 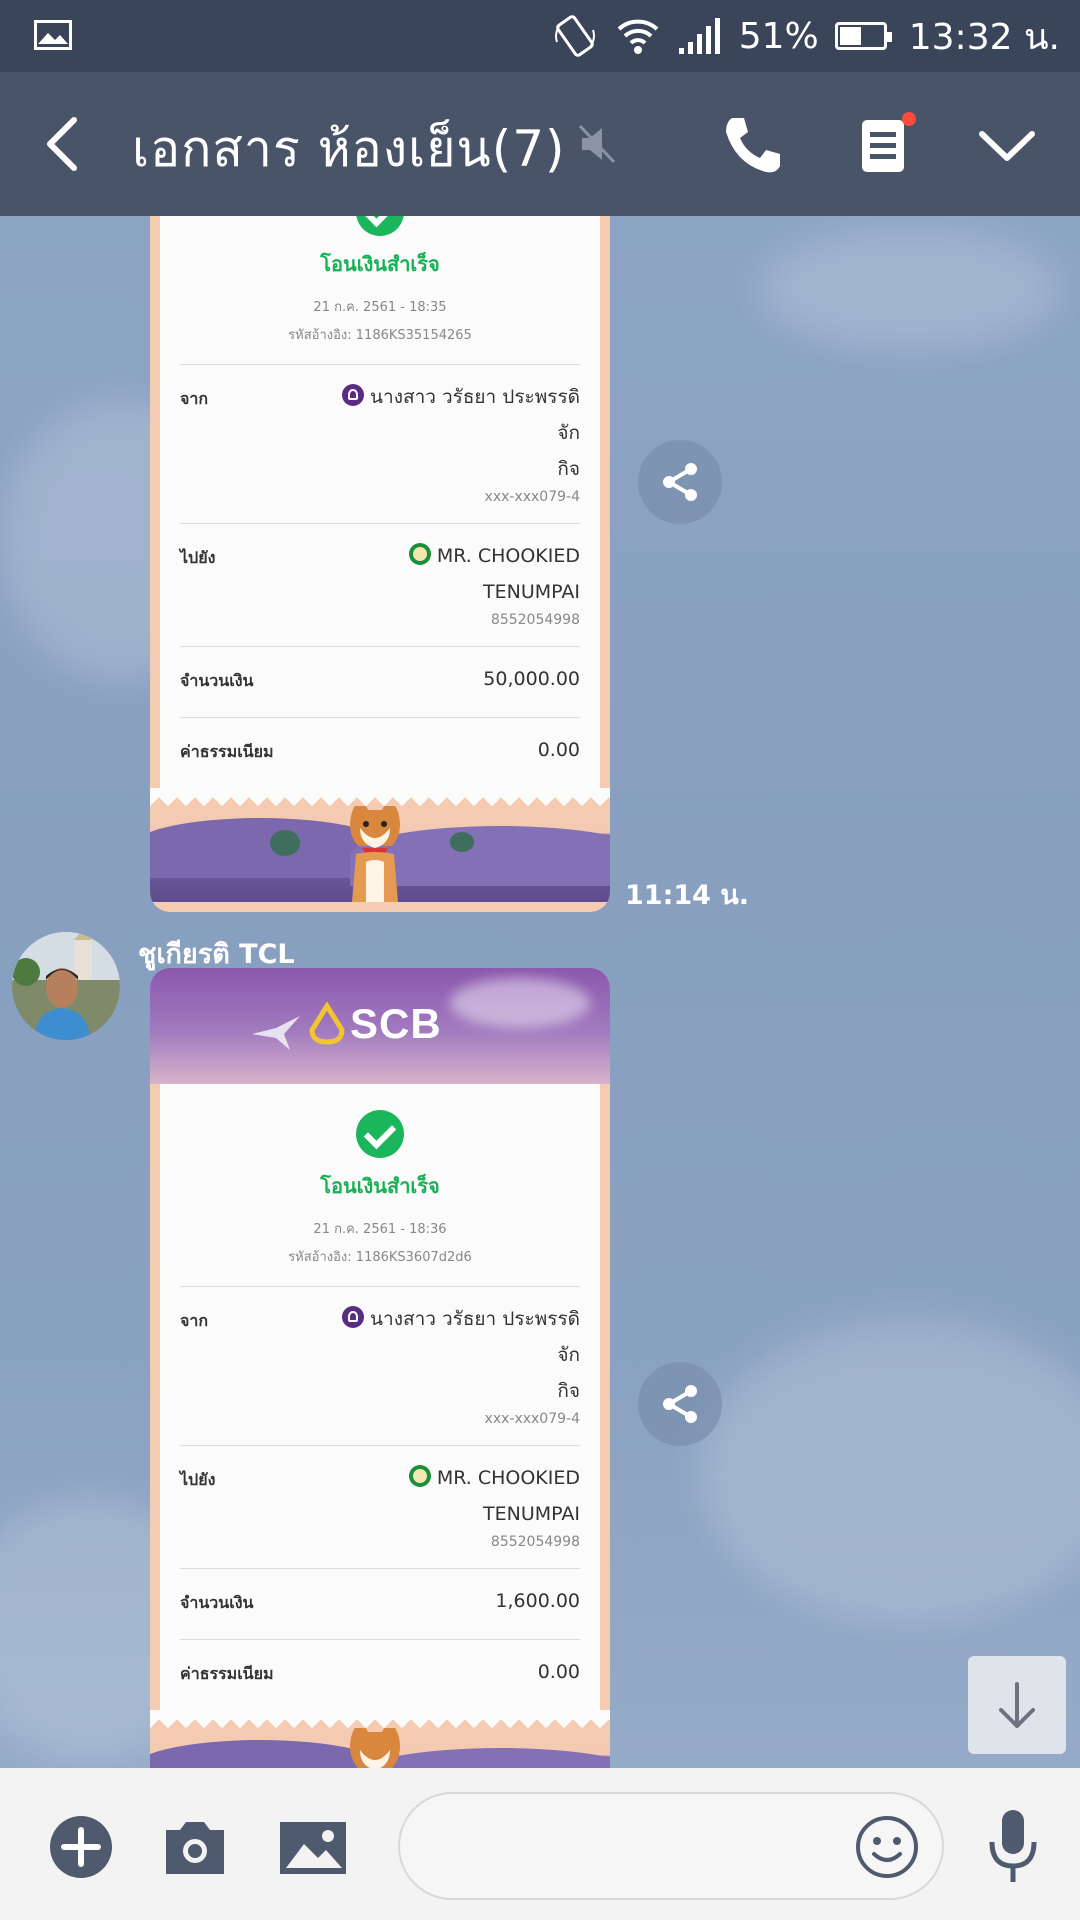 I want to click on scroll-to-bottom-button, so click(x=1017, y=1705).